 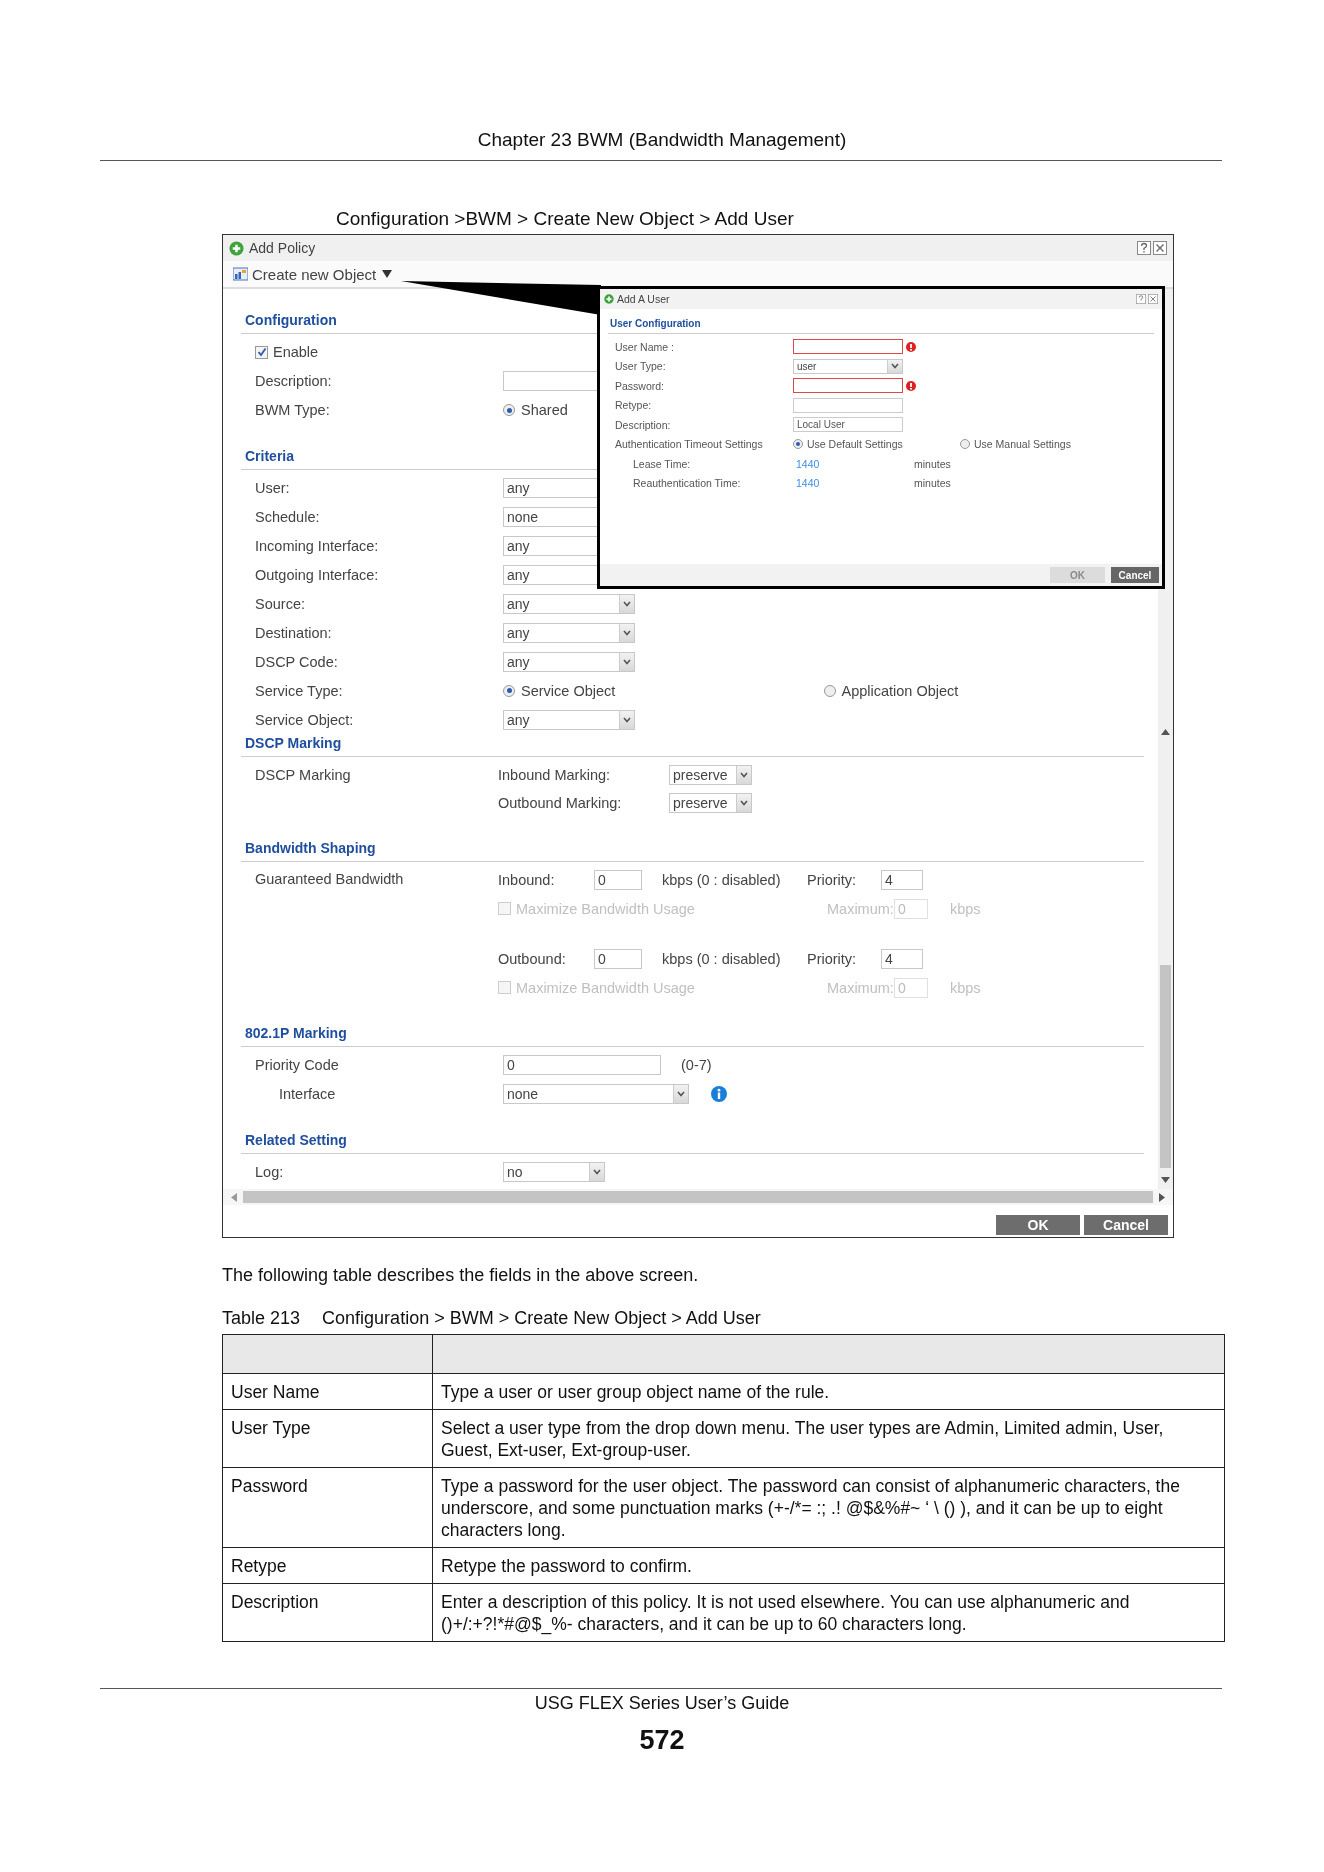 What do you see at coordinates (288, 516) in the screenshot?
I see `field-label: Schedule:` at bounding box center [288, 516].